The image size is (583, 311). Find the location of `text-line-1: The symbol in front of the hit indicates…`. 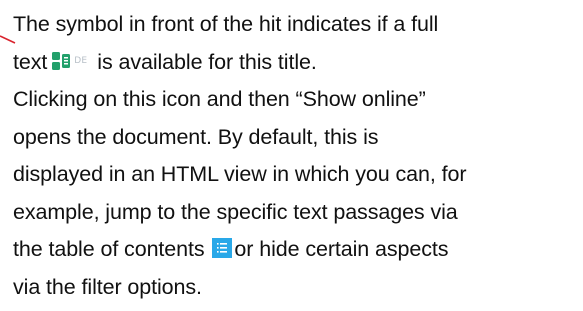

text-line-1: The symbol in front of the hit indicates… is located at coordinates (226, 24).